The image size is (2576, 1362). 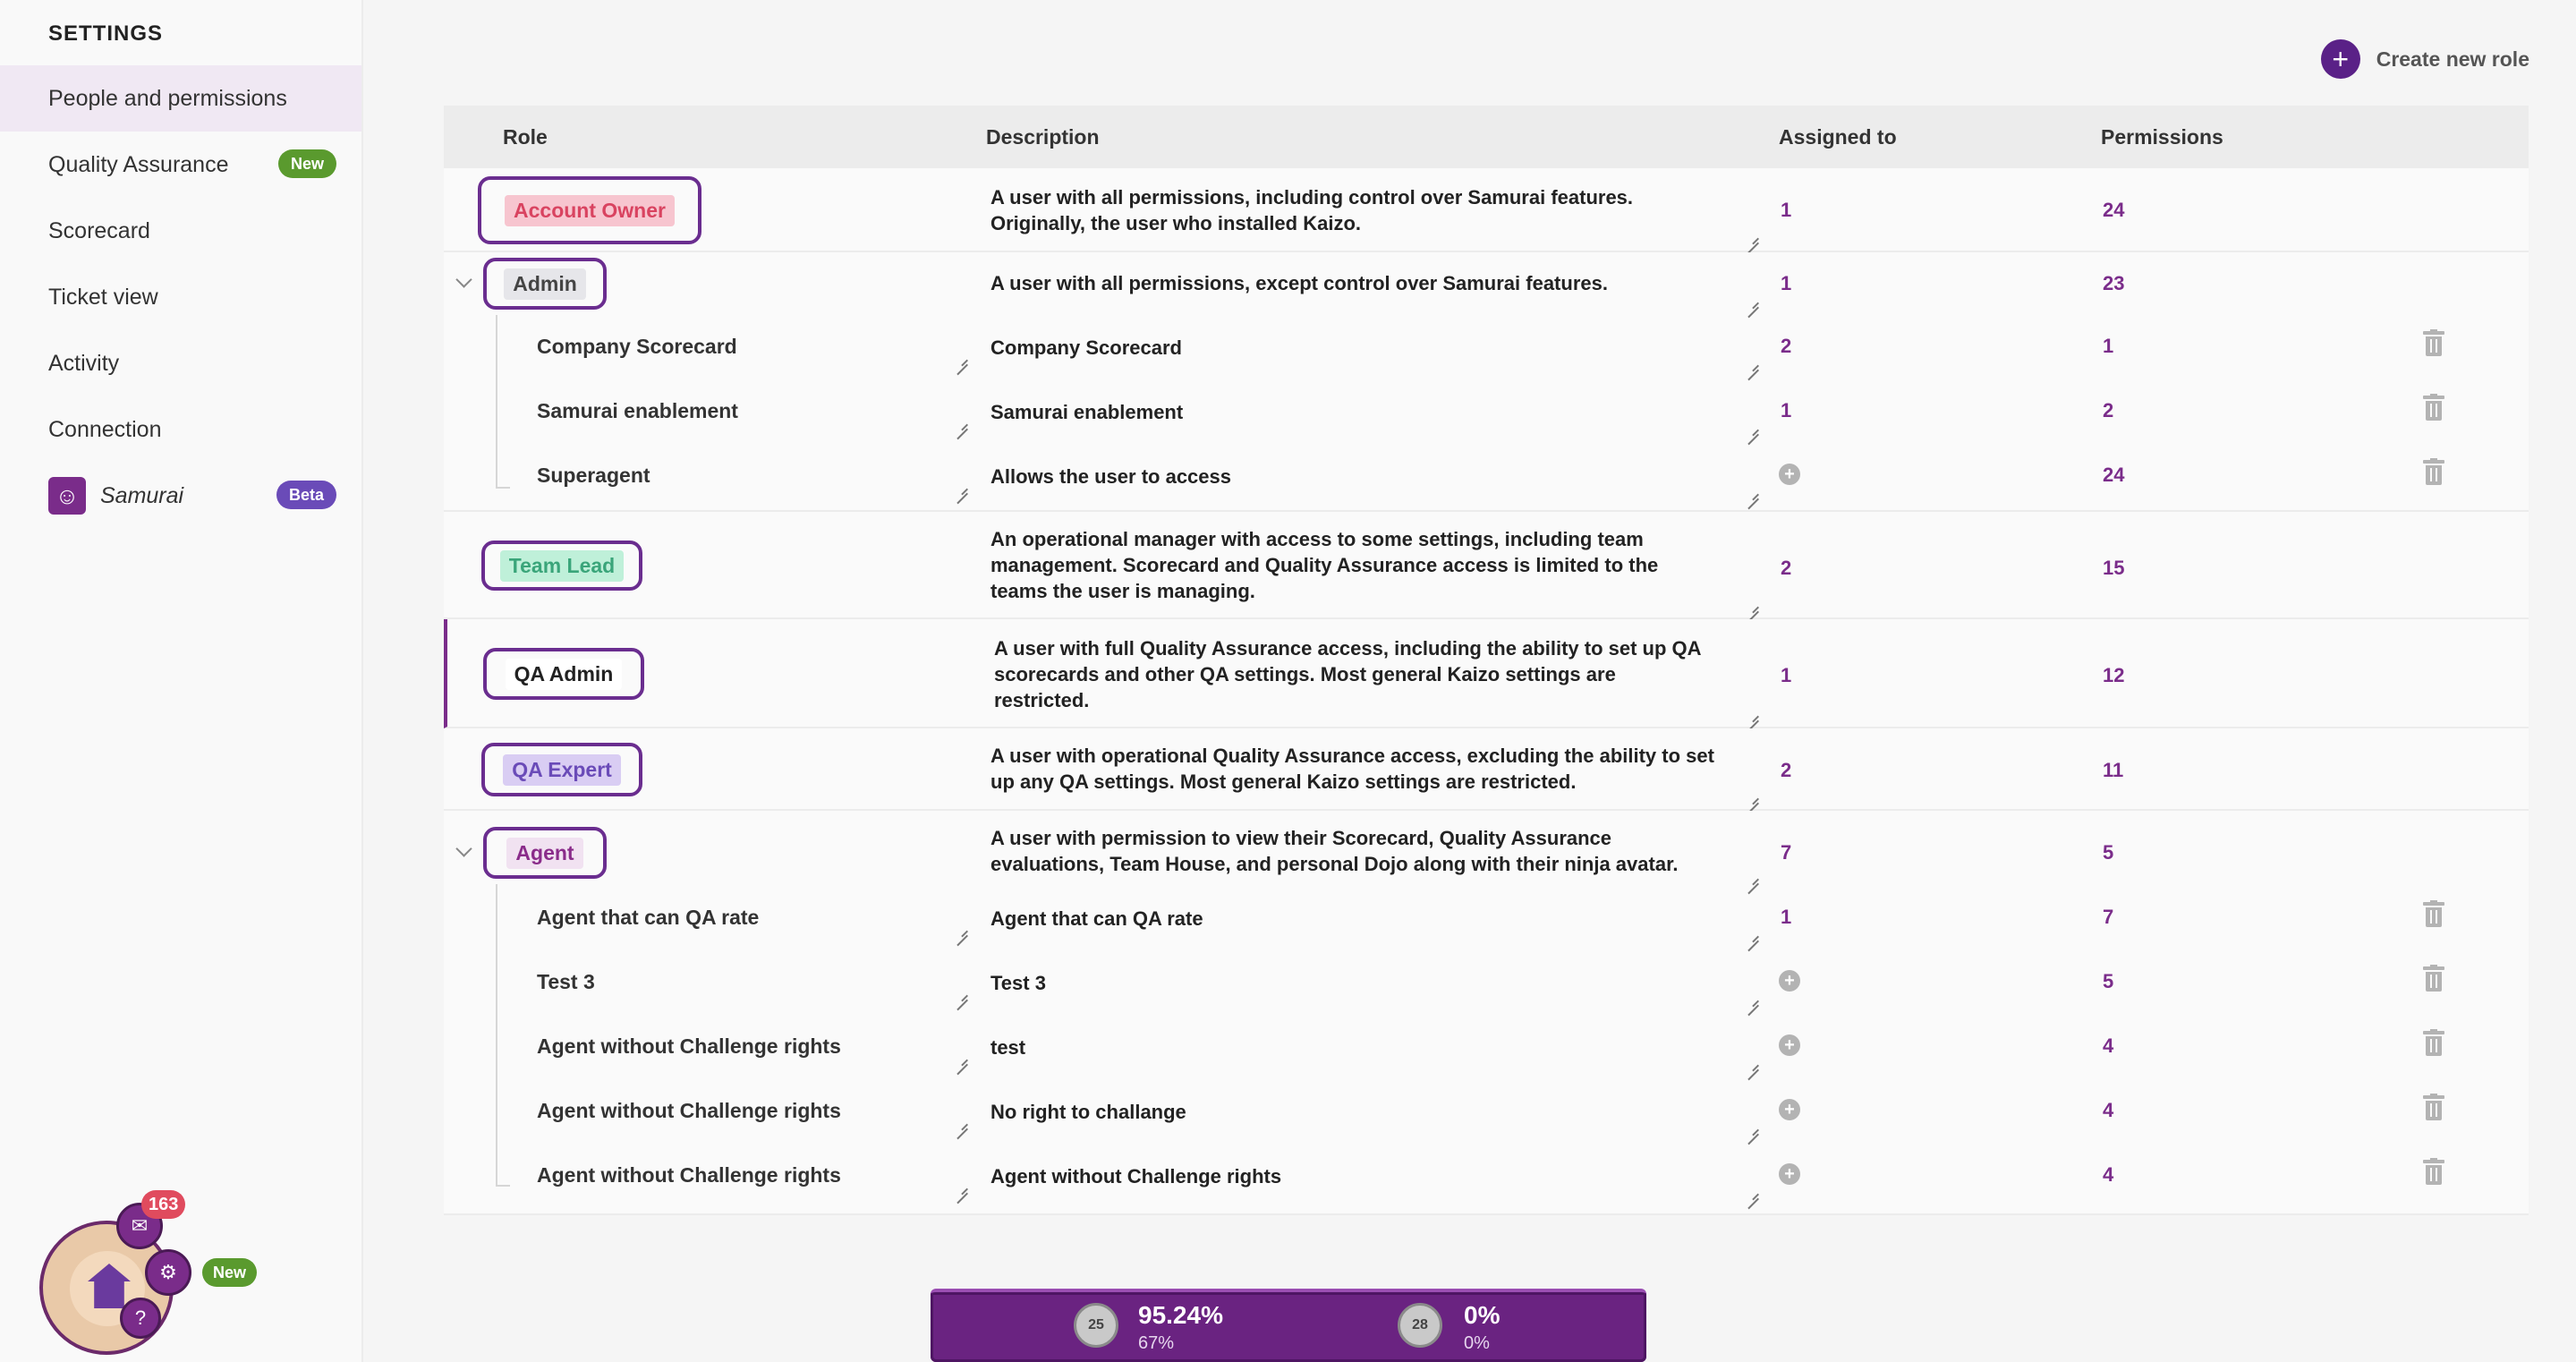 What do you see at coordinates (140, 1319) in the screenshot?
I see `help-icon: ?` at bounding box center [140, 1319].